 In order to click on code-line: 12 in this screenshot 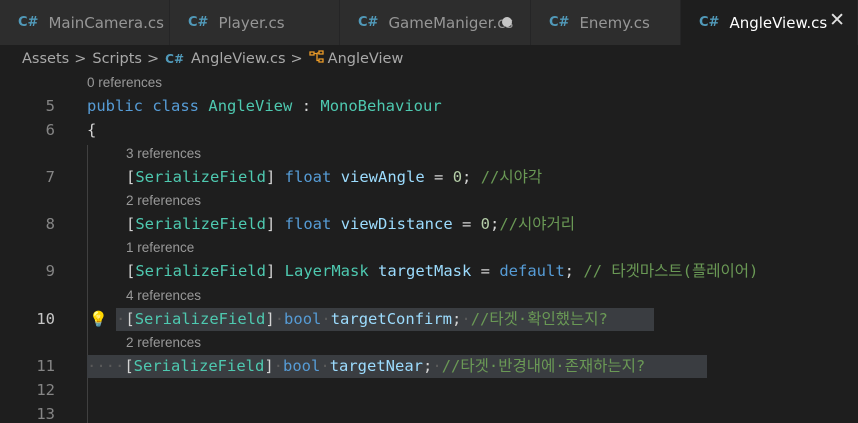, I will do `click(429, 390)`.